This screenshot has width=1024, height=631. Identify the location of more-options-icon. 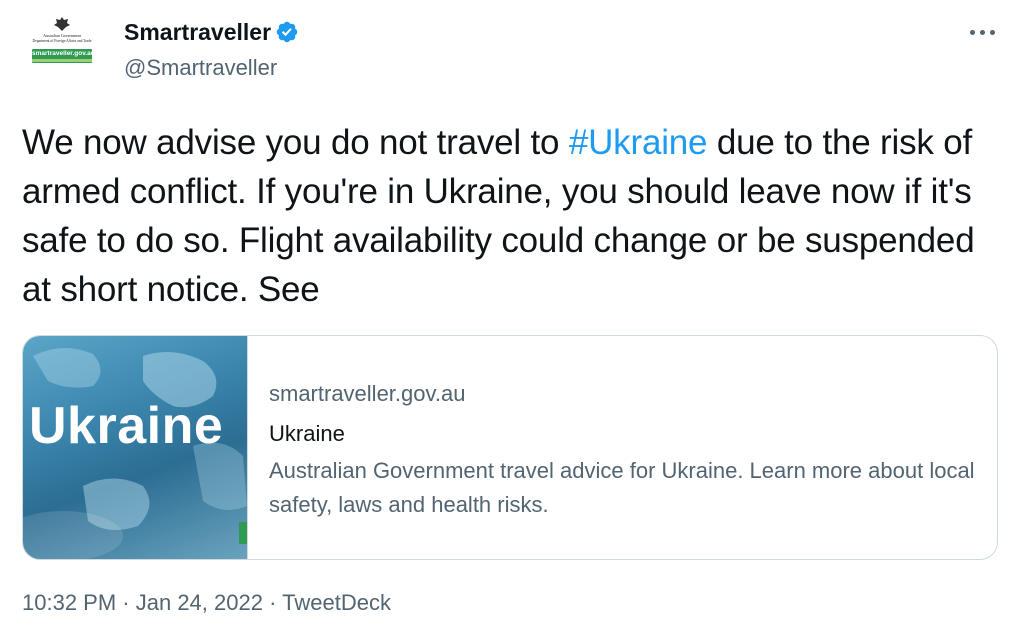
(982, 32).